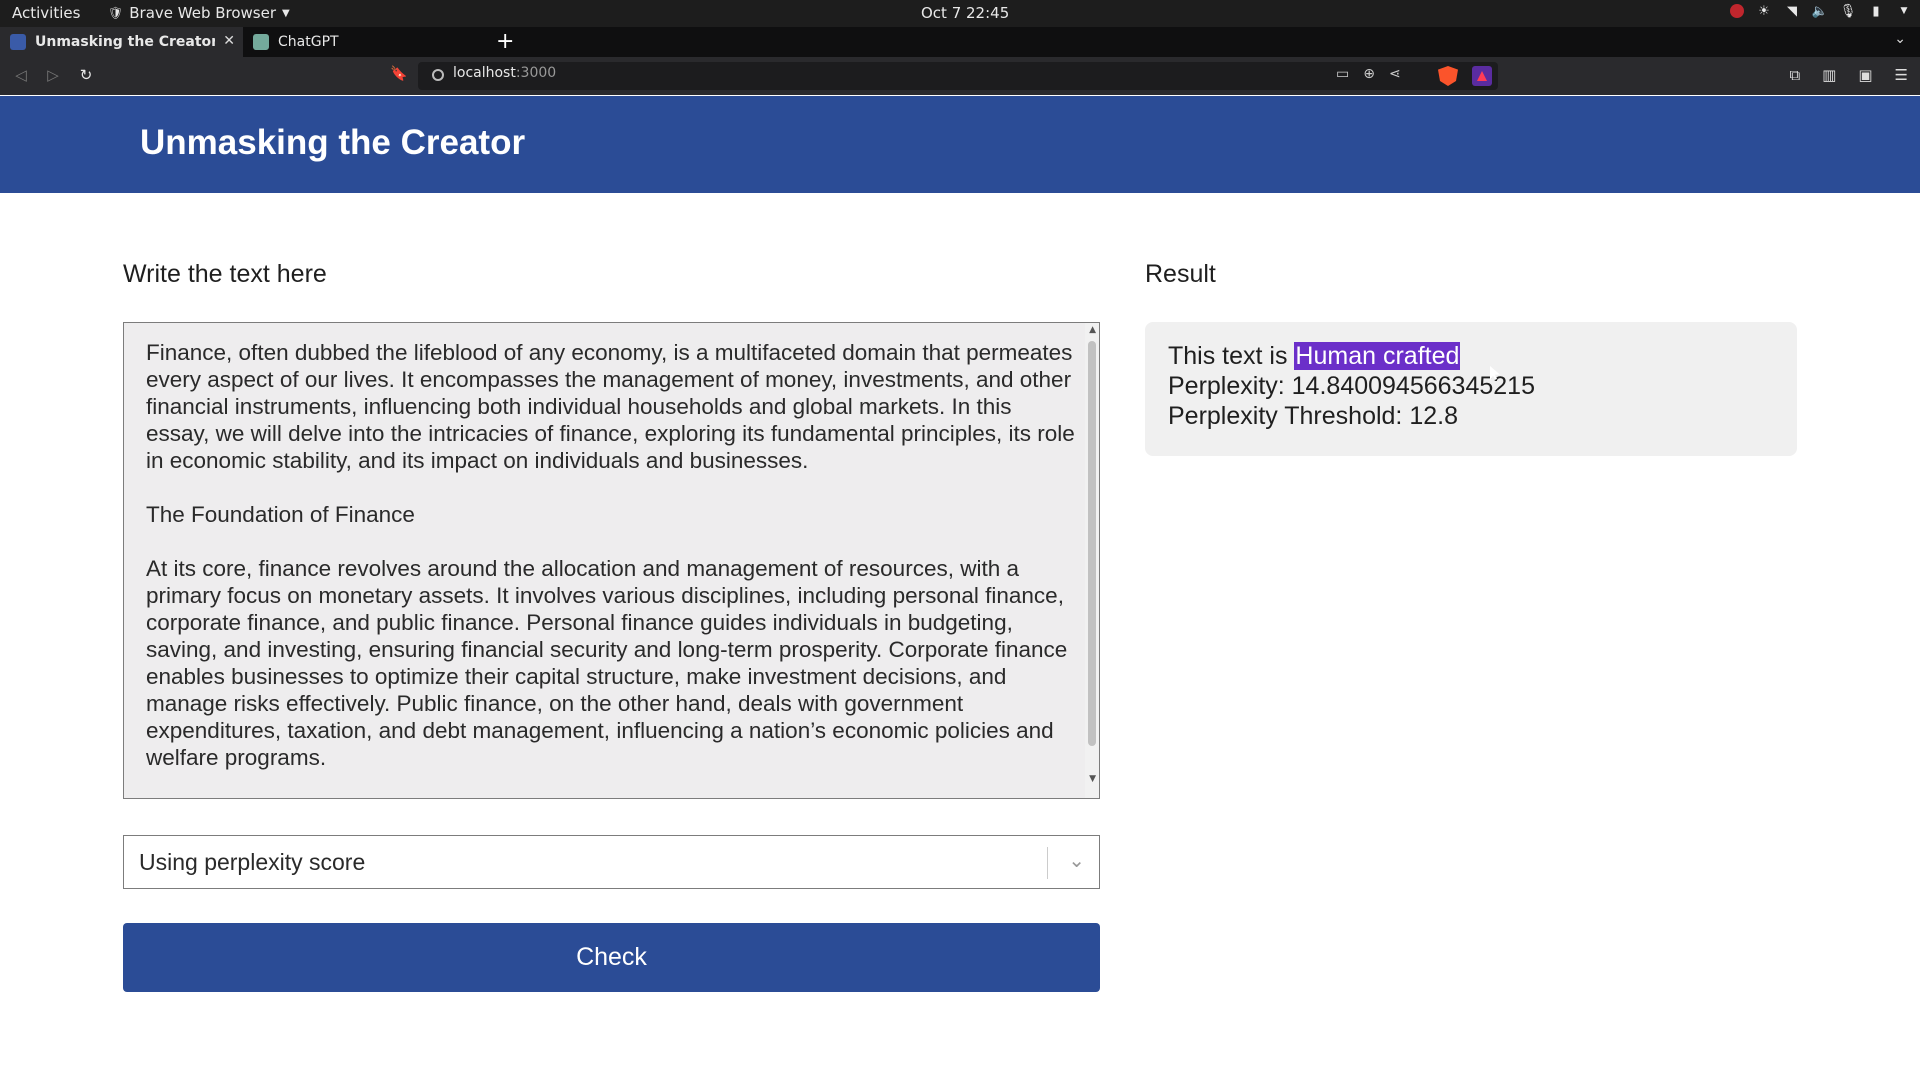  What do you see at coordinates (18, 42) in the screenshot?
I see `app-favicon-icon` at bounding box center [18, 42].